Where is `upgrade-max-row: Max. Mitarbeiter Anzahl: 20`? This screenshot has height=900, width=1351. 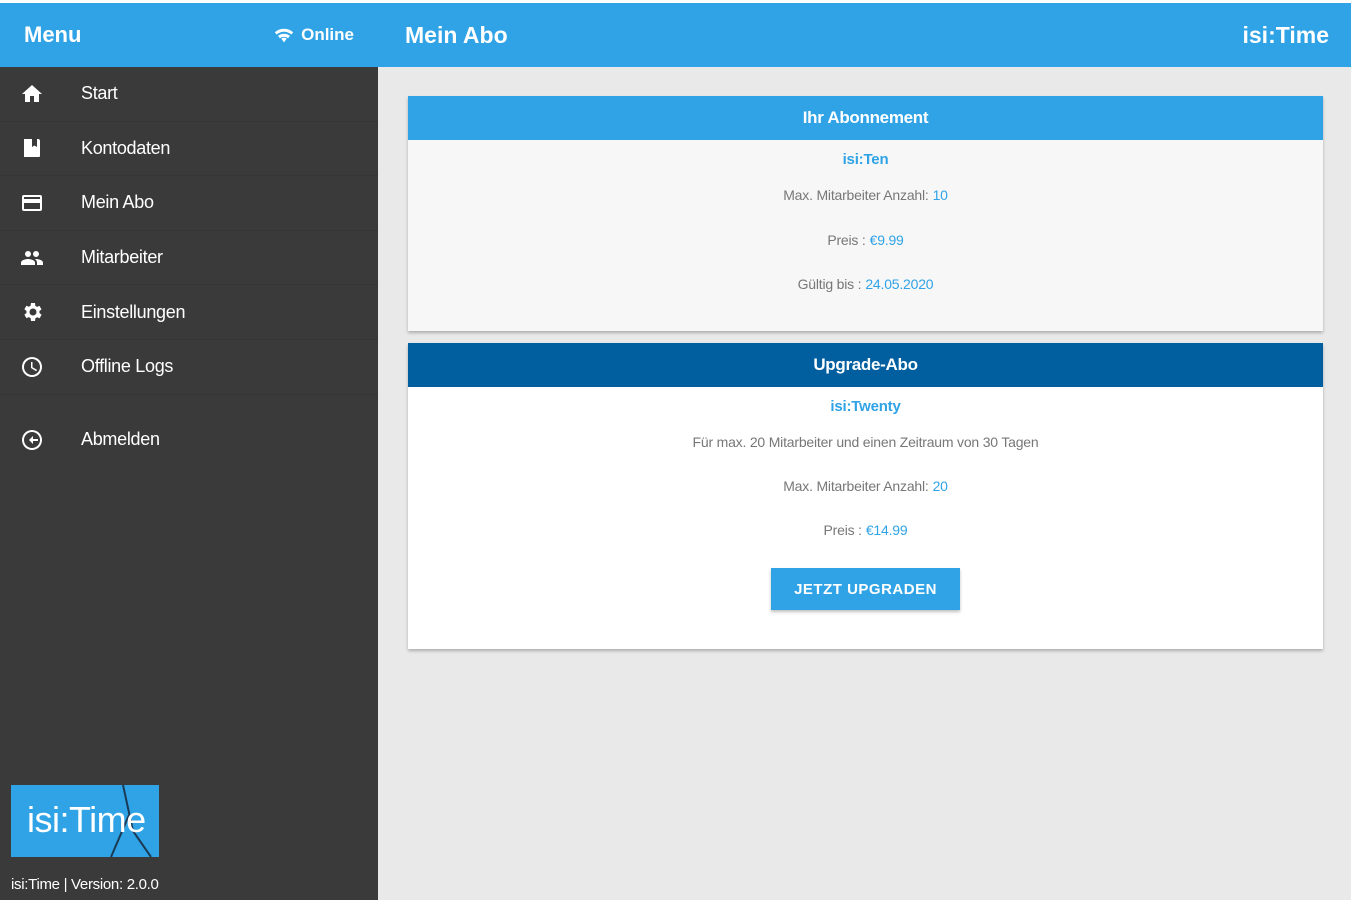 upgrade-max-row: Max. Mitarbeiter Anzahl: 20 is located at coordinates (865, 486).